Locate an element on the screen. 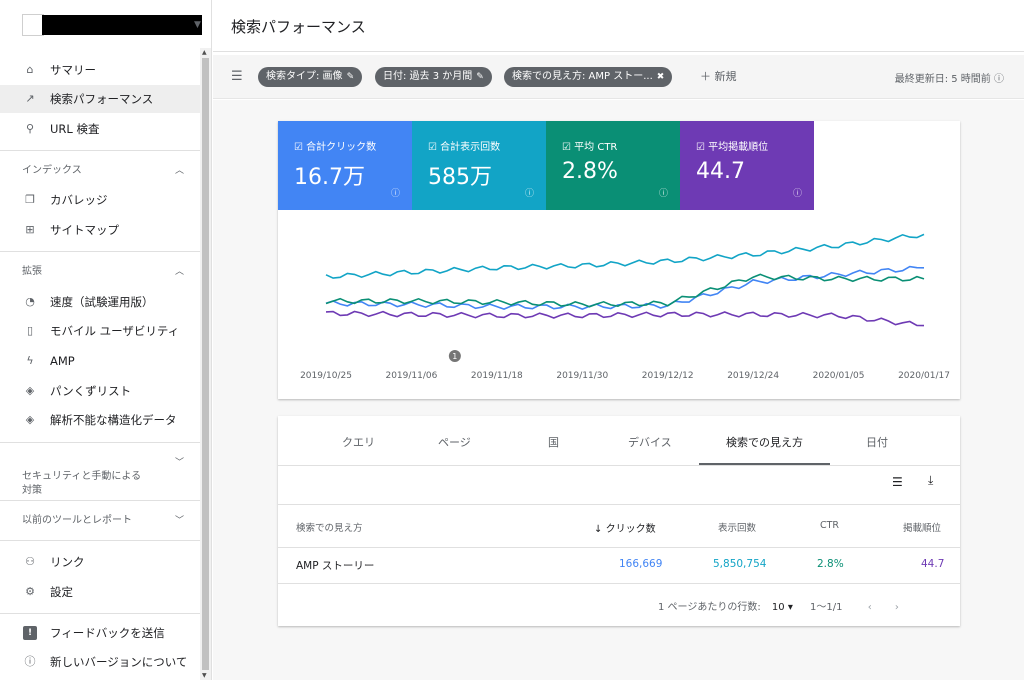  sidebar-item-links: ⚇ リンク is located at coordinates (100, 562).